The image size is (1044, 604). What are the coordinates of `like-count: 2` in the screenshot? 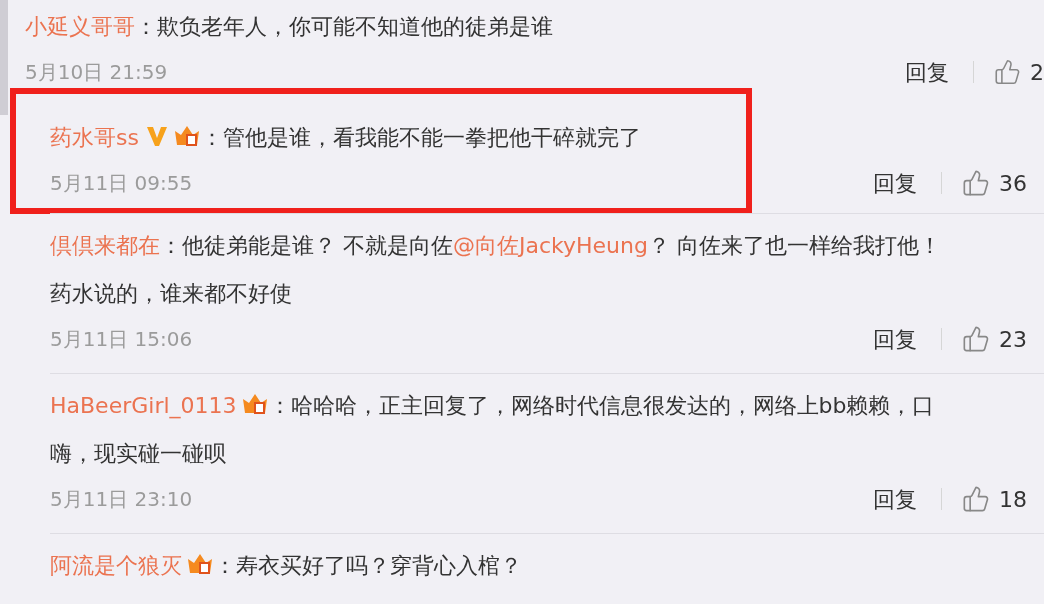 It's located at (1037, 72).